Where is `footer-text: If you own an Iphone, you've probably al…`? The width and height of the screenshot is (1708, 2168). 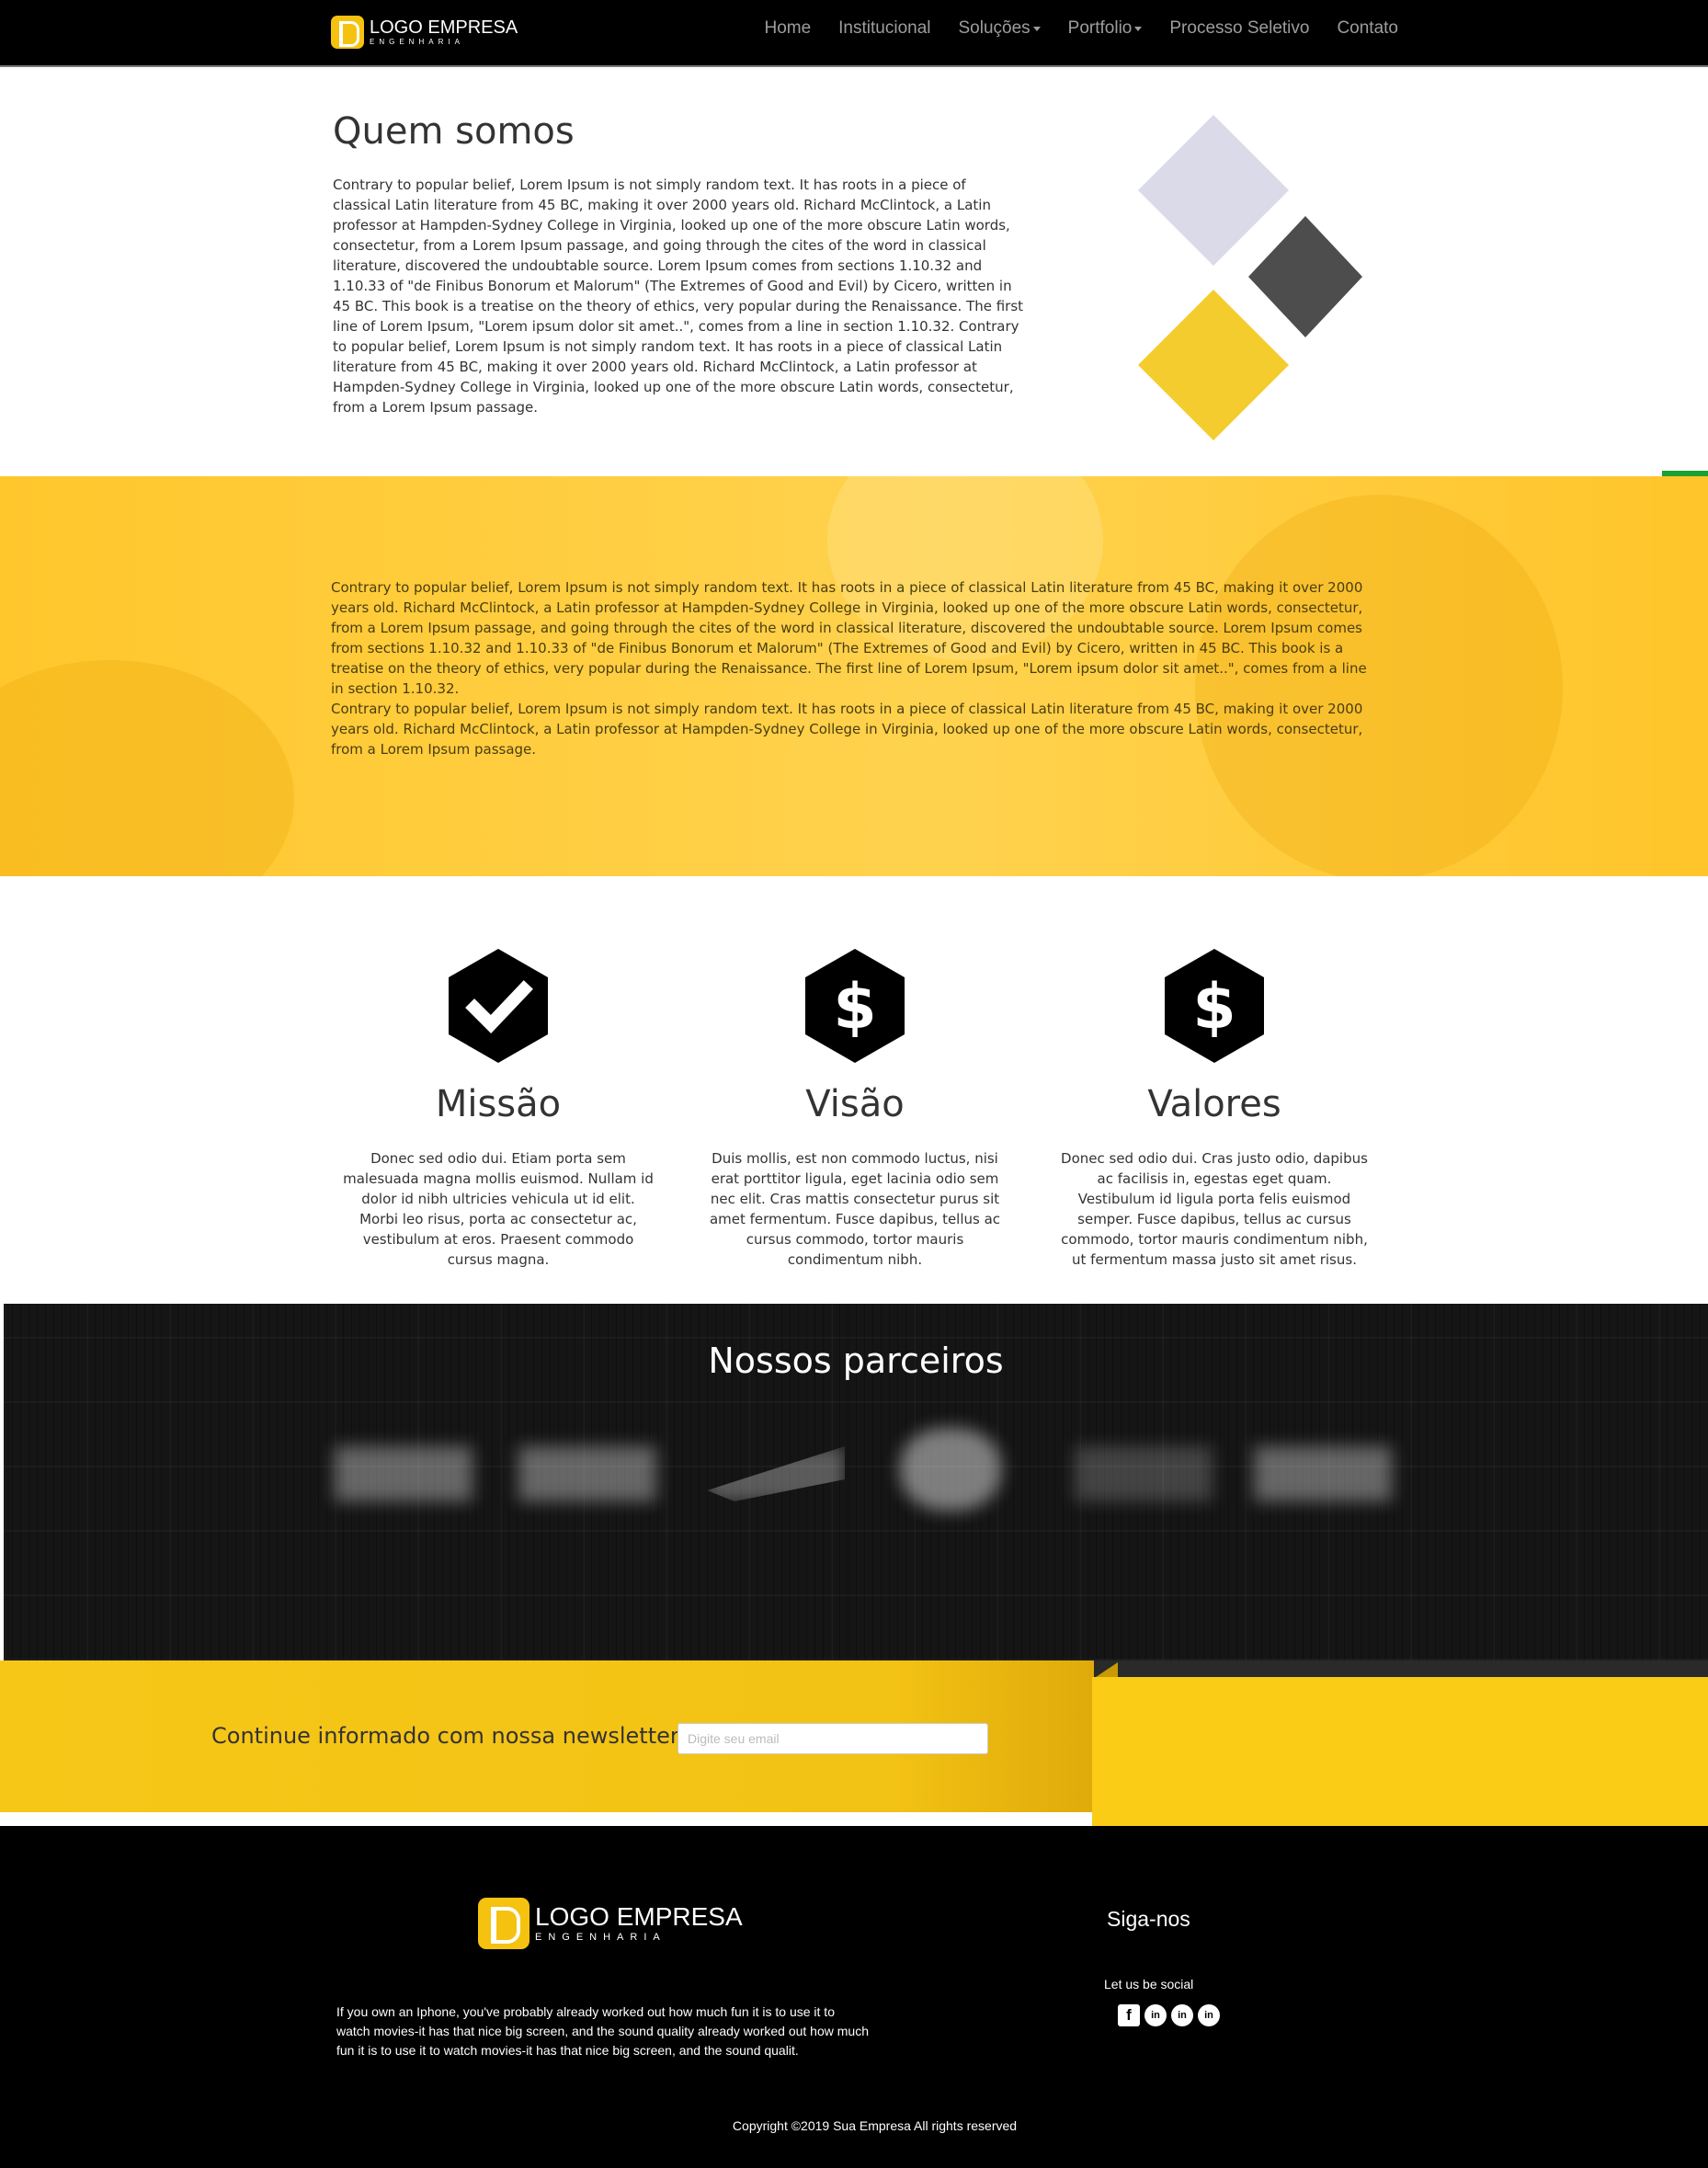
footer-text: If you own an Iphone, you've probably al… is located at coordinates (602, 2031).